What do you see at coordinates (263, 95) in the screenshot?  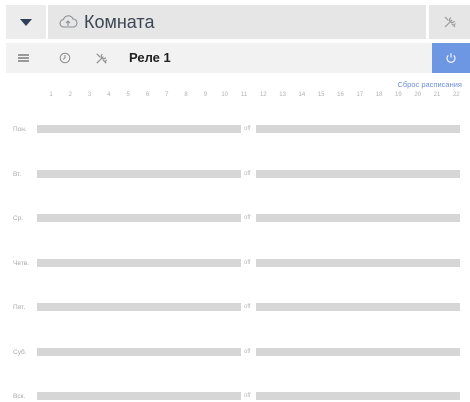 I see `hour-label: 12` at bounding box center [263, 95].